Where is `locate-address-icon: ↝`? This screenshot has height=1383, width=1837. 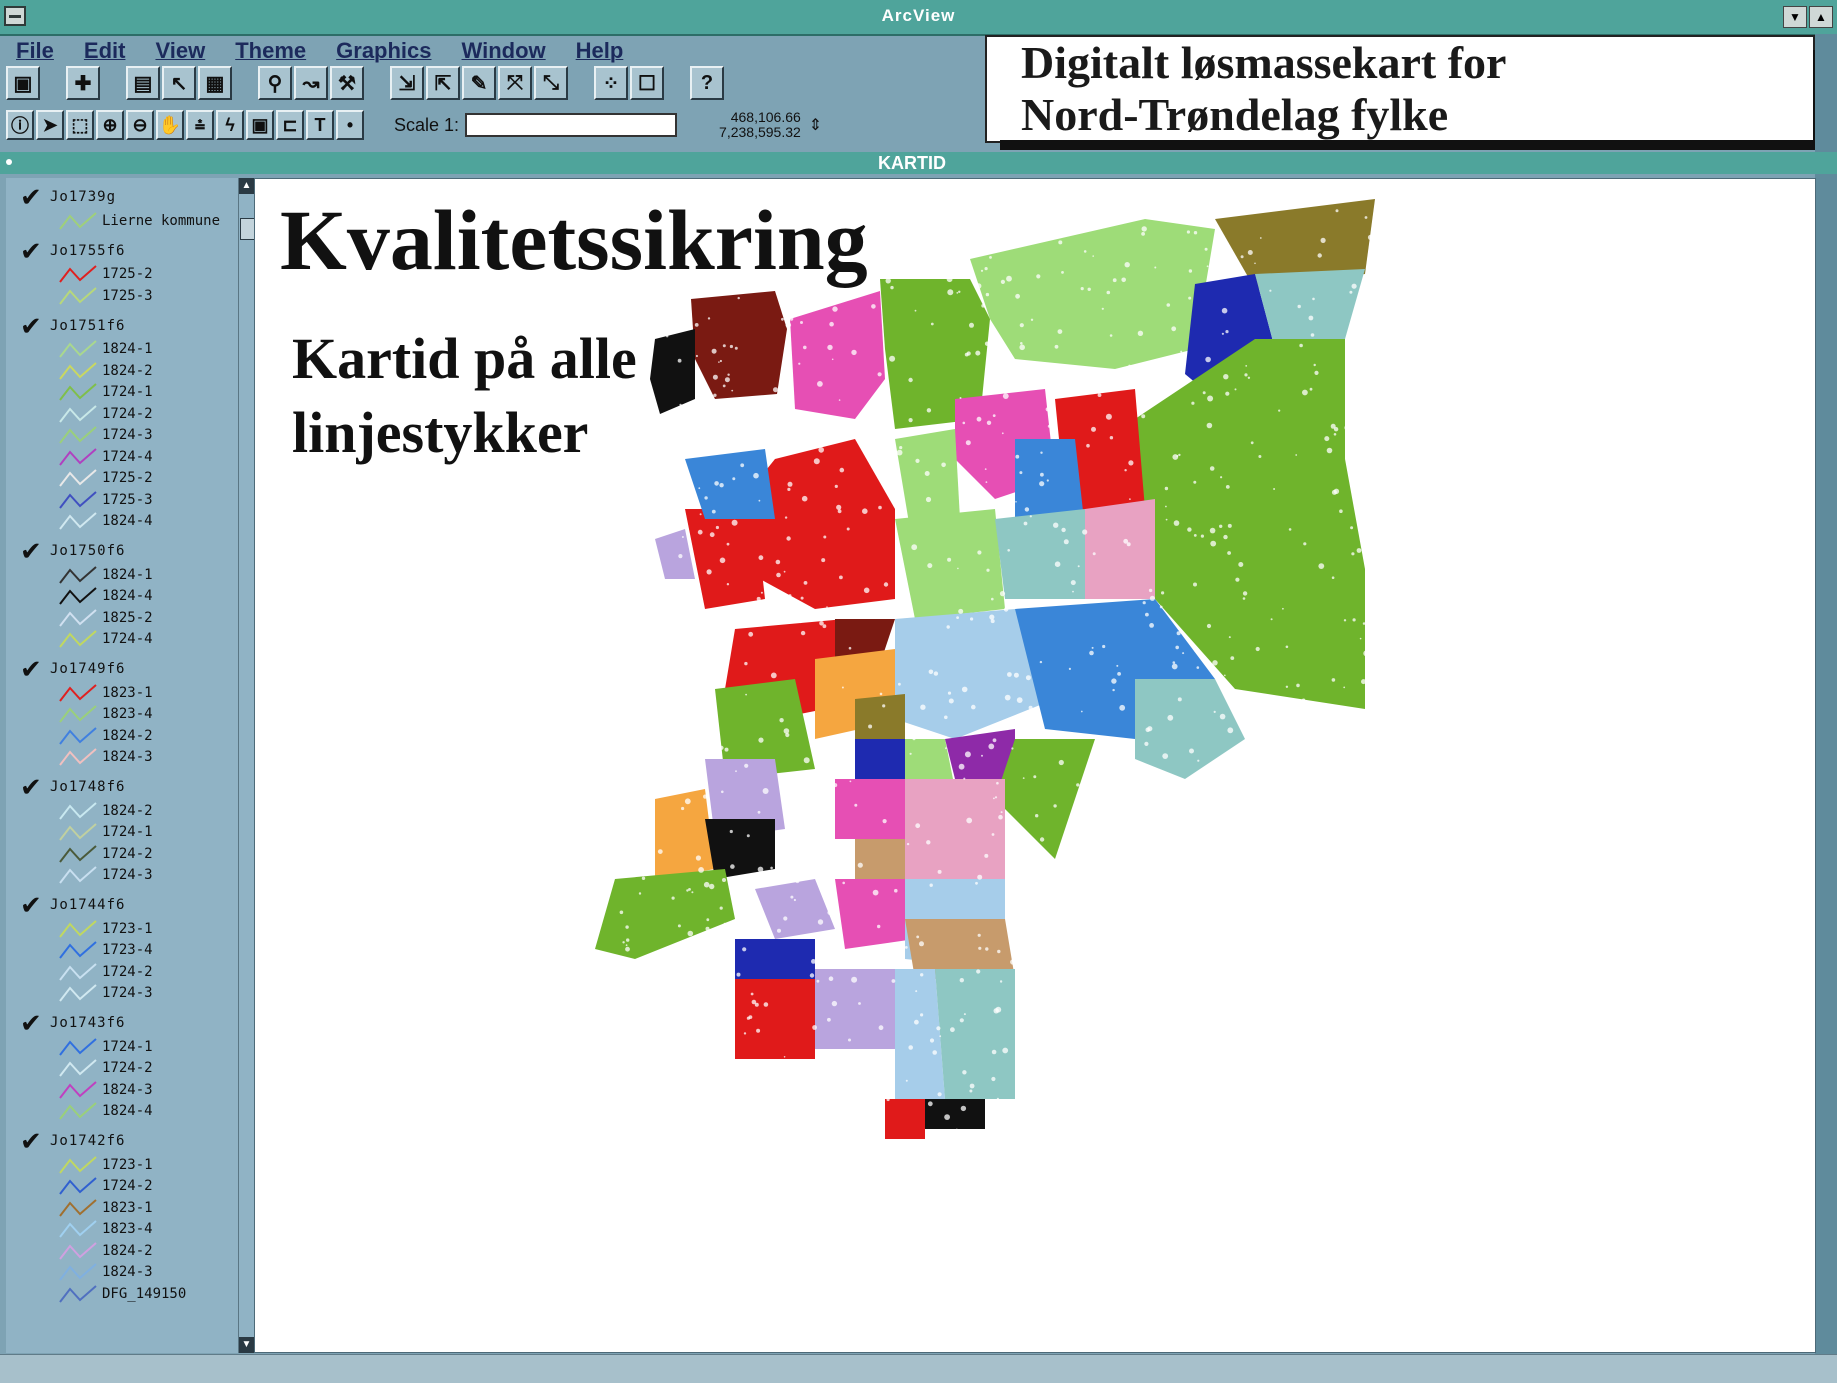
locate-address-icon: ↝ is located at coordinates (311, 83).